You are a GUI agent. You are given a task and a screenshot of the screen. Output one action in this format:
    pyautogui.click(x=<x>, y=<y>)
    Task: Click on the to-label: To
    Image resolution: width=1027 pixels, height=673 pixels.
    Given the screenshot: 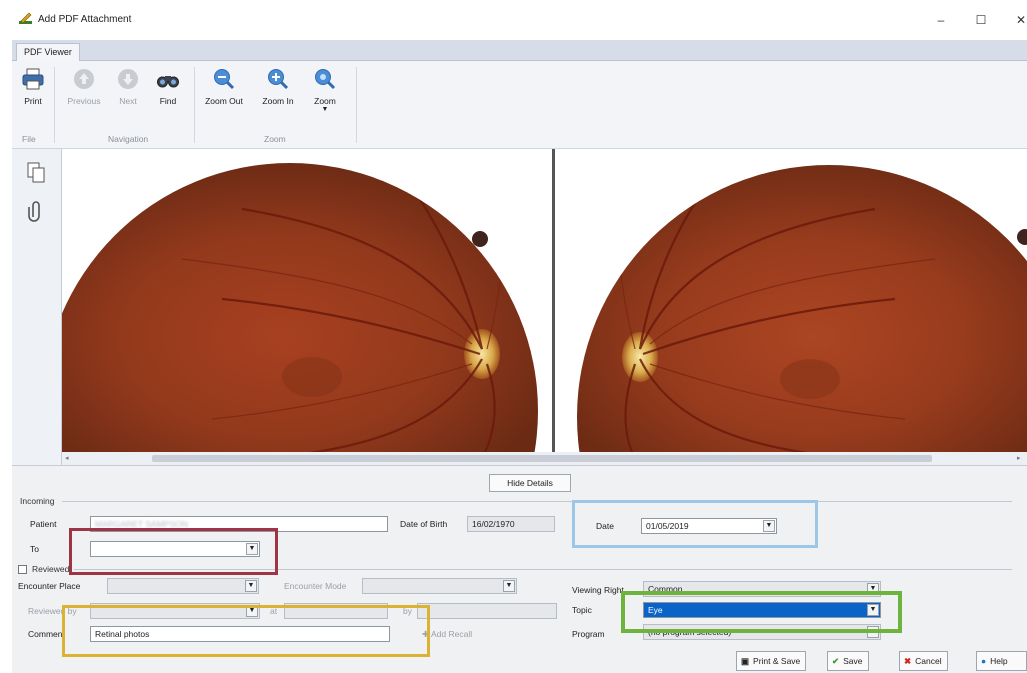 What is the action you would take?
    pyautogui.click(x=34, y=549)
    